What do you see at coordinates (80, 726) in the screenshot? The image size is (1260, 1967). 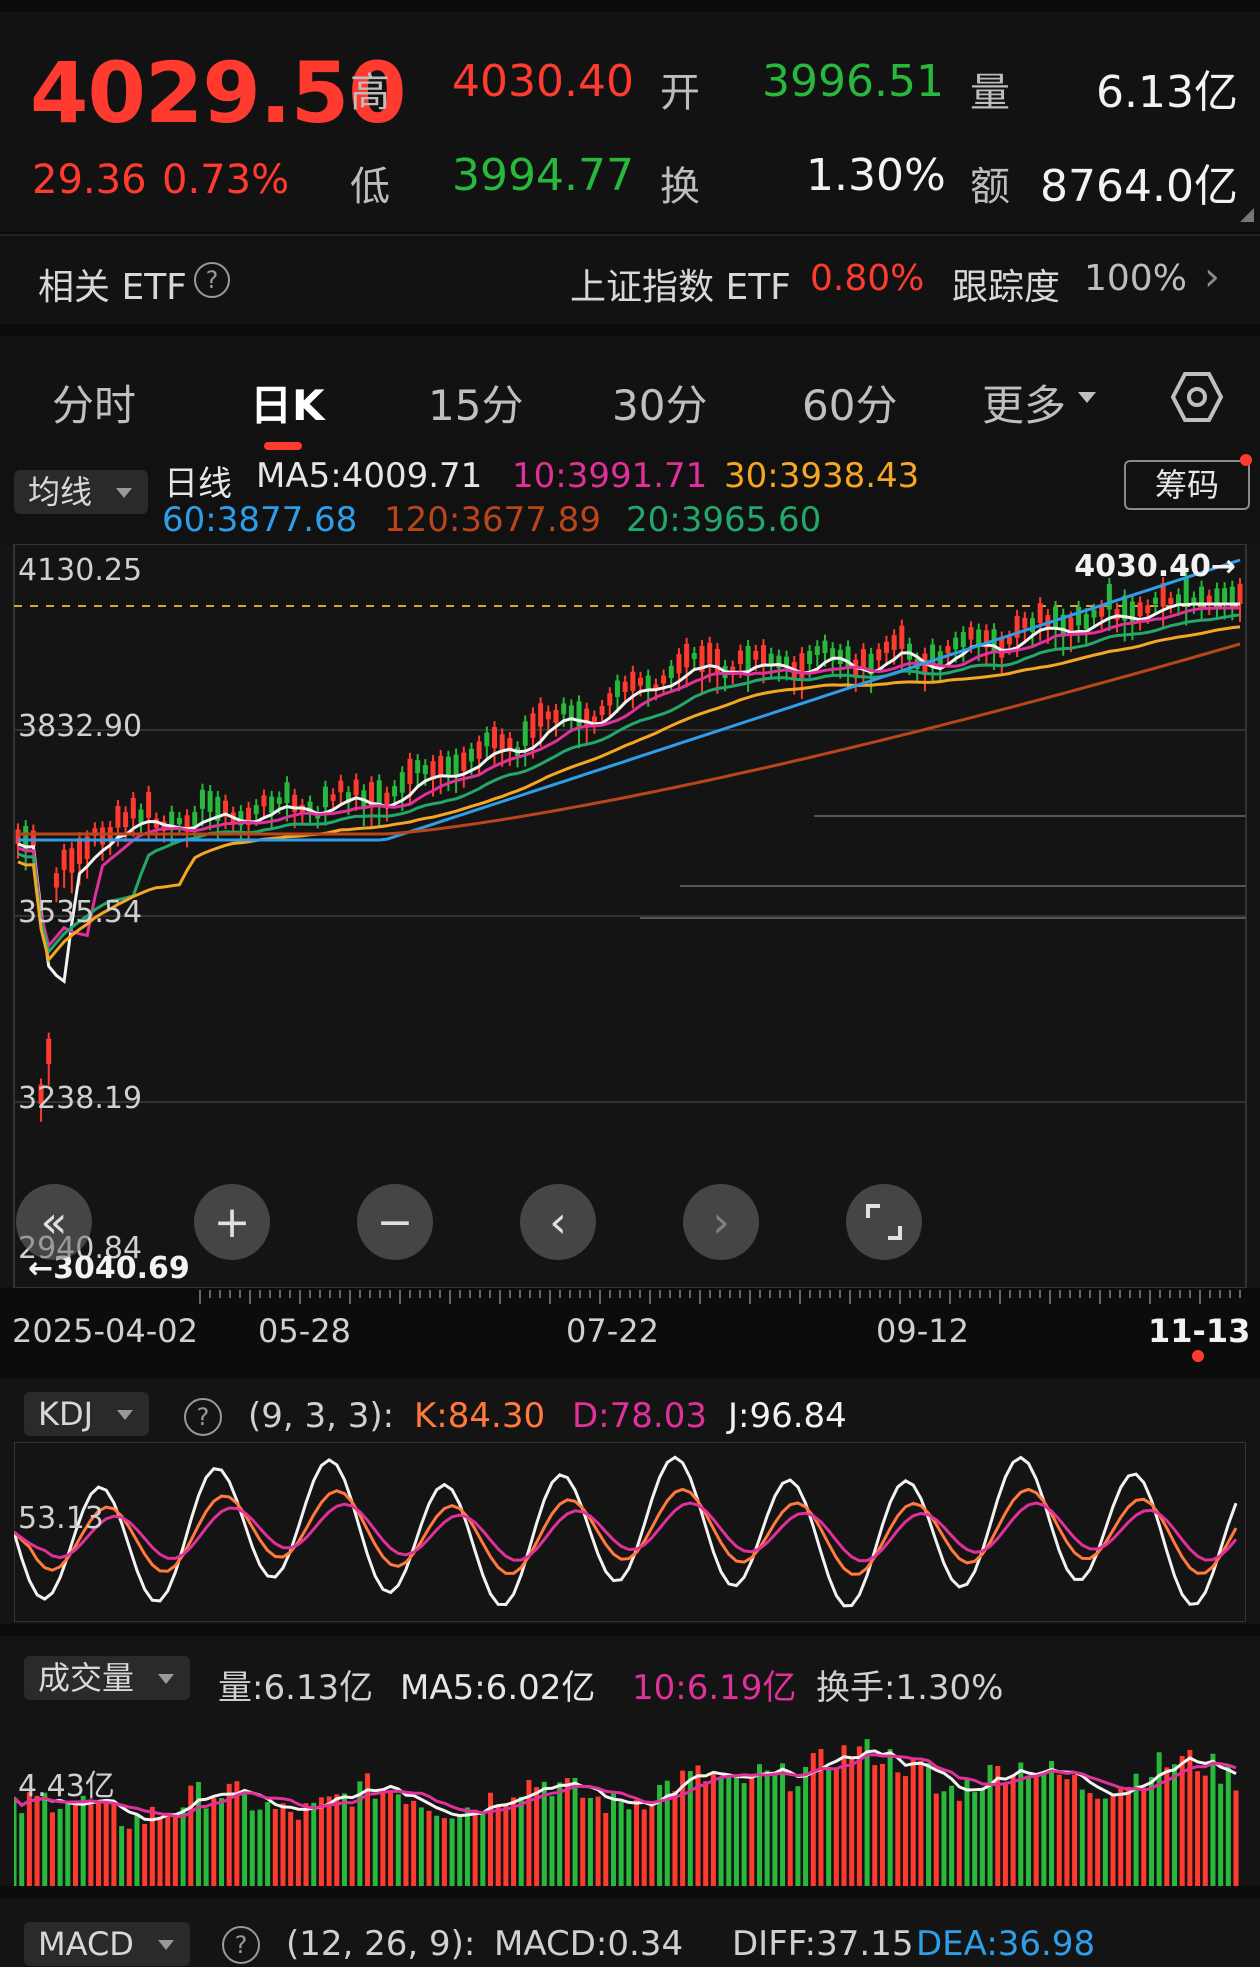 I see `price-axis-label: 3832.90` at bounding box center [80, 726].